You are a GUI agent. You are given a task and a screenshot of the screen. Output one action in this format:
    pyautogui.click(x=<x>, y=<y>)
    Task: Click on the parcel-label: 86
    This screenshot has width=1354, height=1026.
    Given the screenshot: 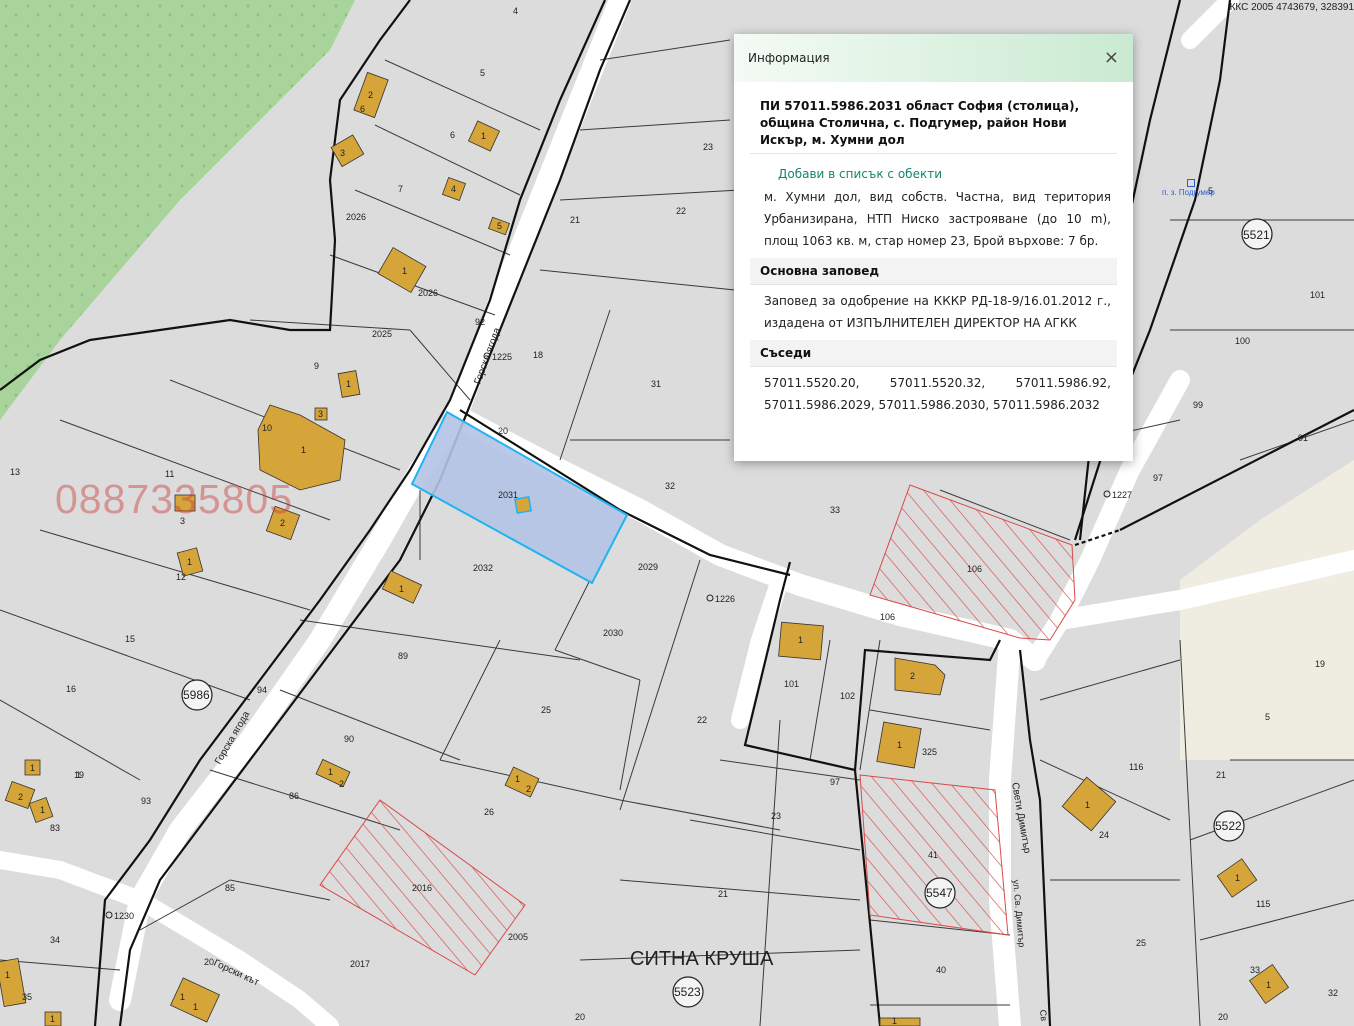 What is the action you would take?
    pyautogui.click(x=294, y=796)
    